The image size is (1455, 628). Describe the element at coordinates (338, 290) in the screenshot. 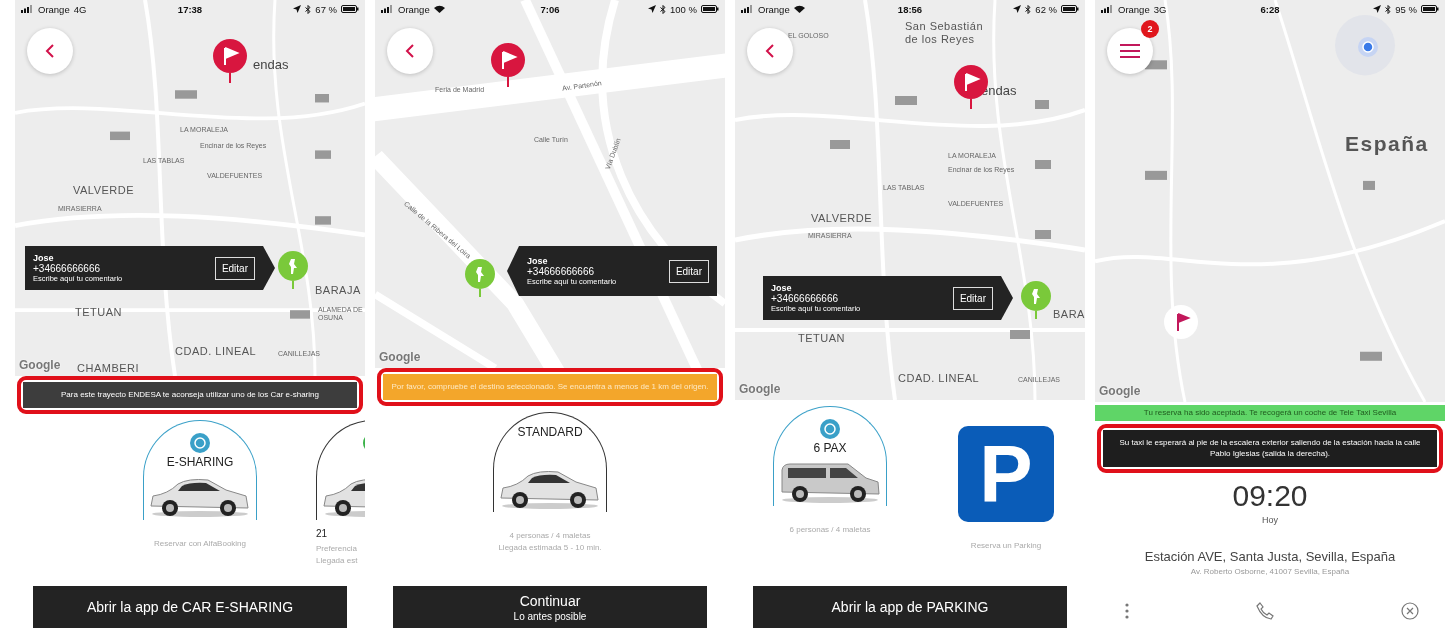

I see `map-label: BARAJA` at that location.